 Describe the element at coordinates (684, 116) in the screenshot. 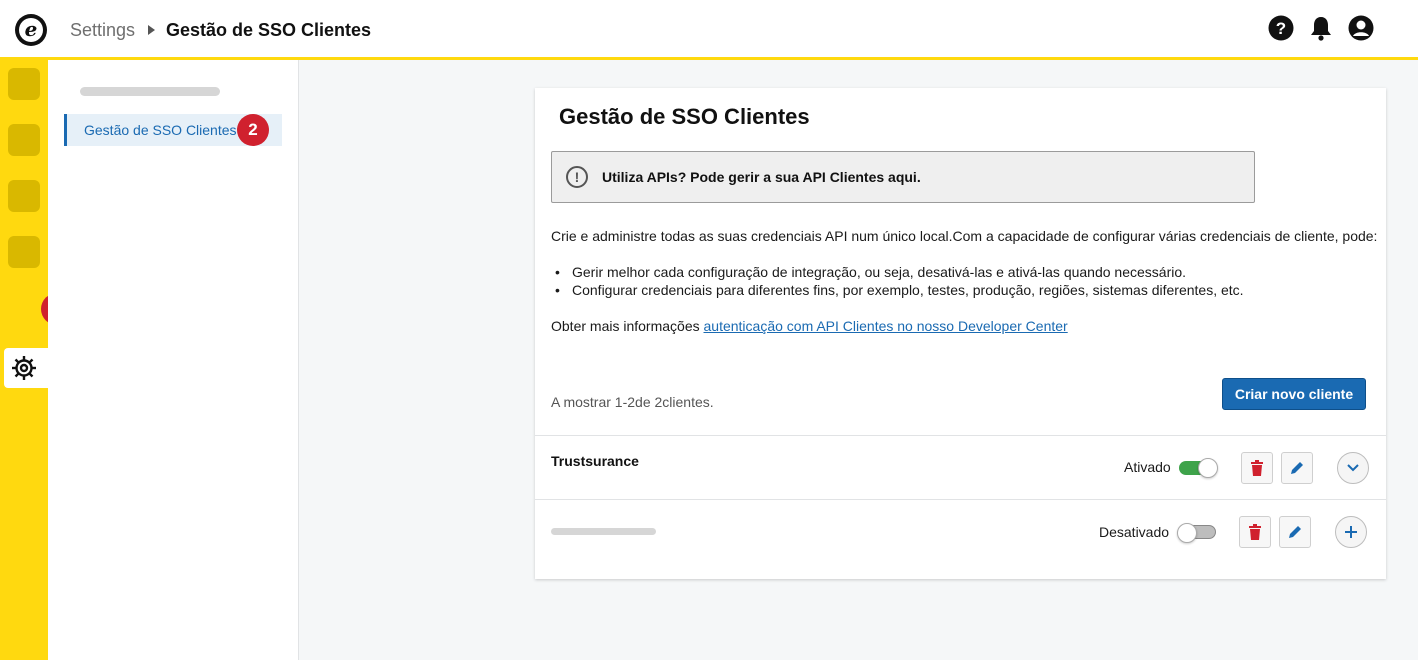

I see `page-title: Gestão de SSO Clientes` at that location.